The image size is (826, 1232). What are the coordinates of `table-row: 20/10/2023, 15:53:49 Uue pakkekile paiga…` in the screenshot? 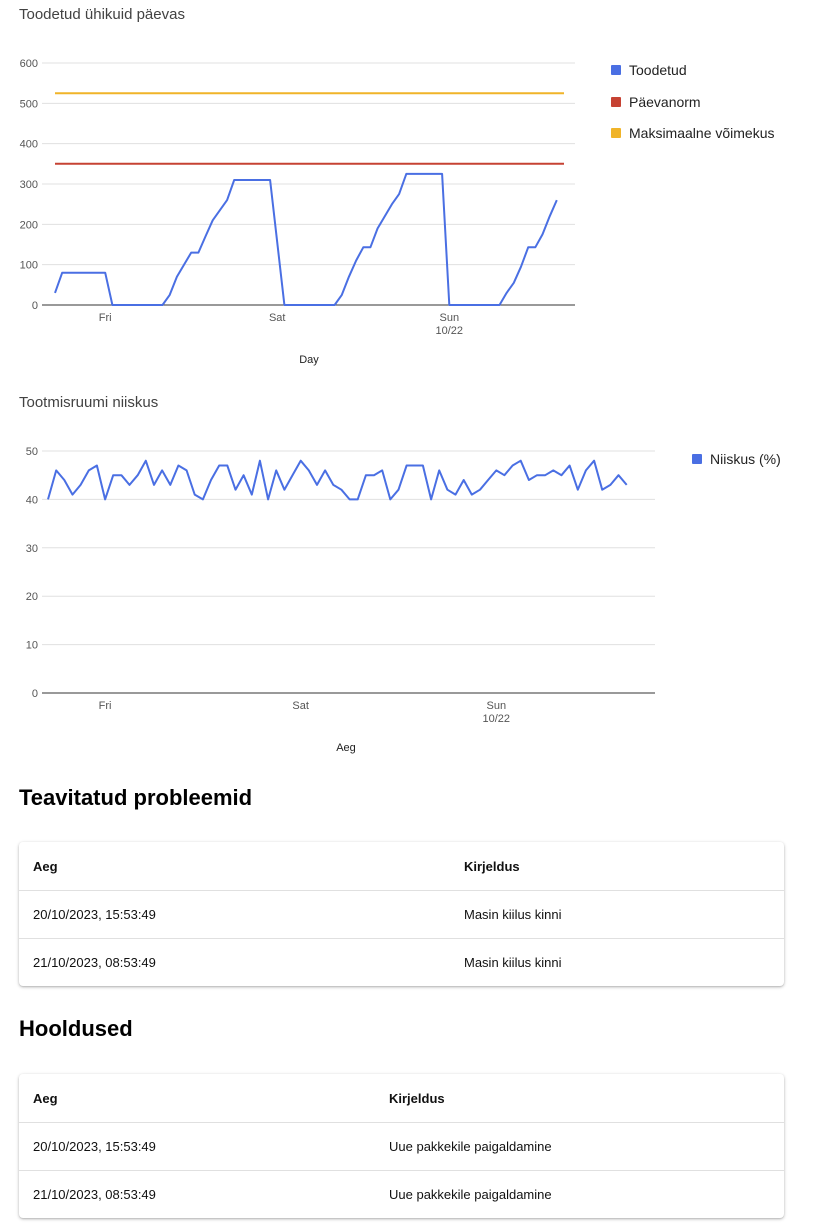 It's located at (401, 1146).